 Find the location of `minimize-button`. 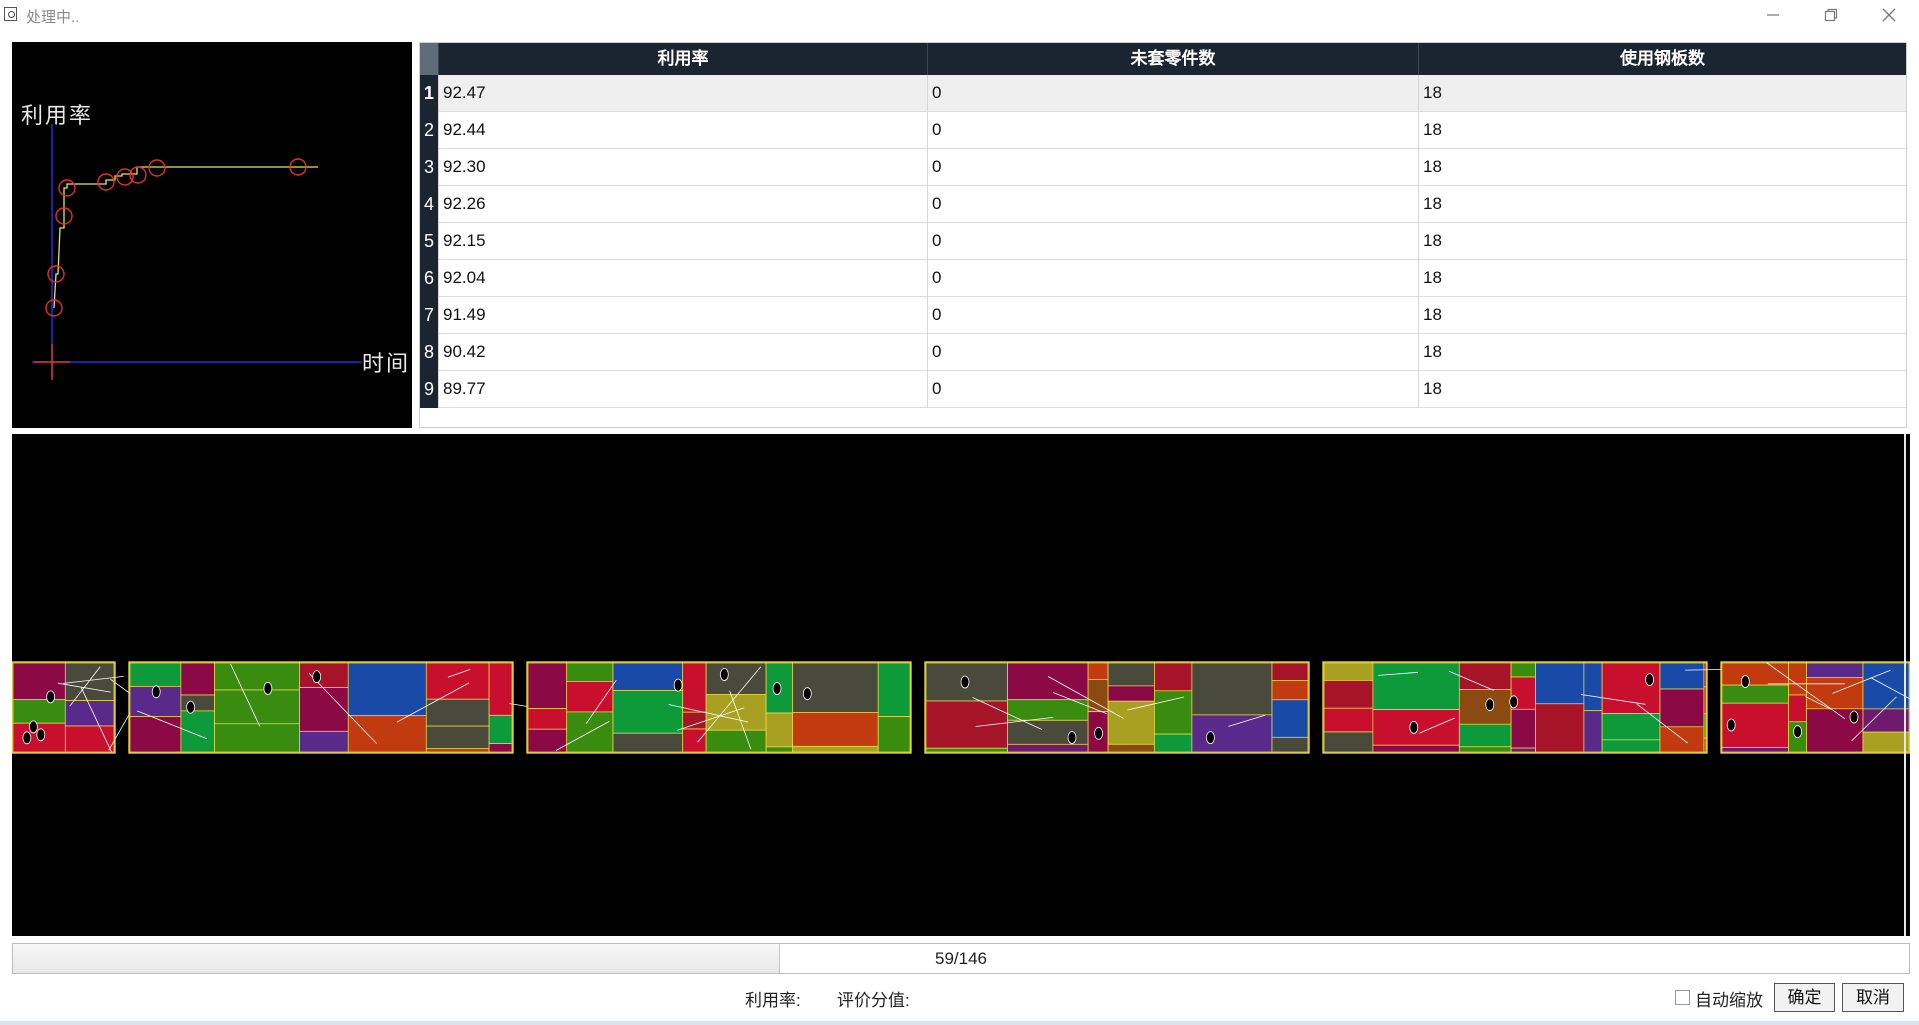

minimize-button is located at coordinates (1773, 15).